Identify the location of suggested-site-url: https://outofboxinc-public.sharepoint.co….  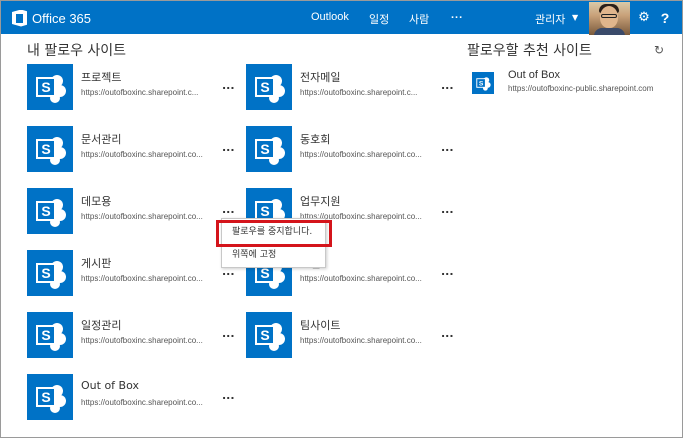
(581, 88).